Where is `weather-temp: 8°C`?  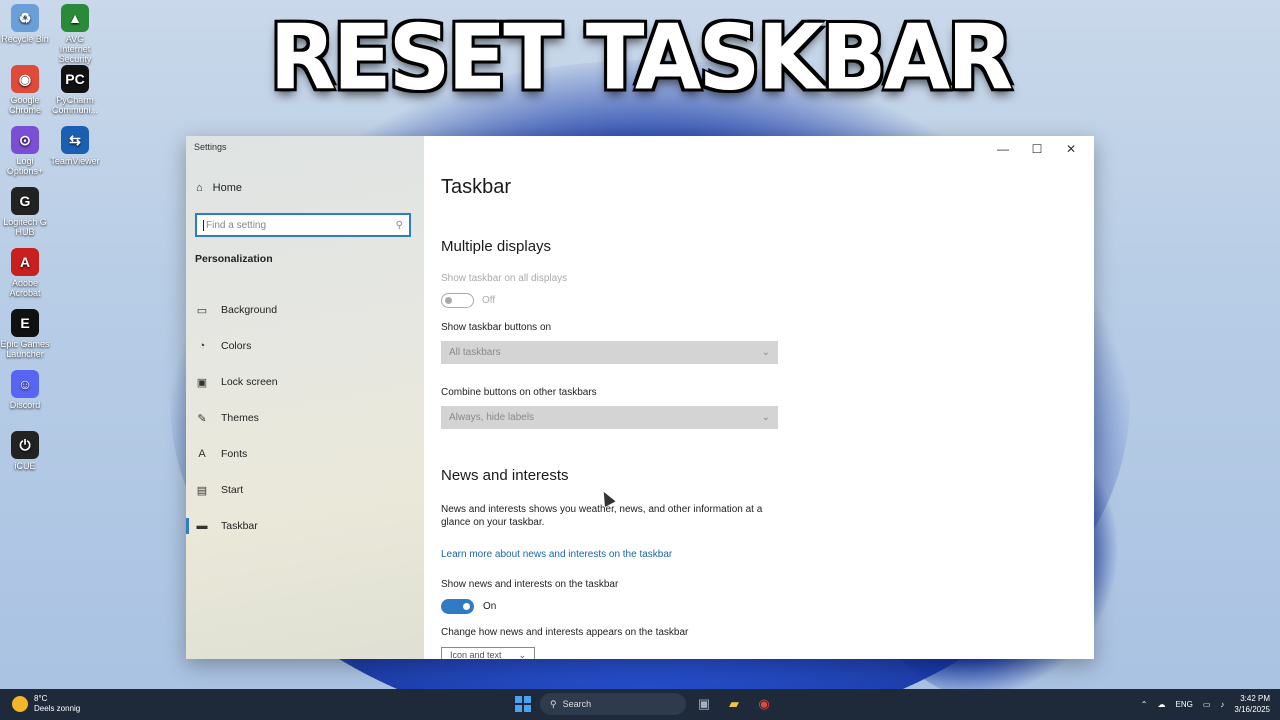 weather-temp: 8°C is located at coordinates (41, 698).